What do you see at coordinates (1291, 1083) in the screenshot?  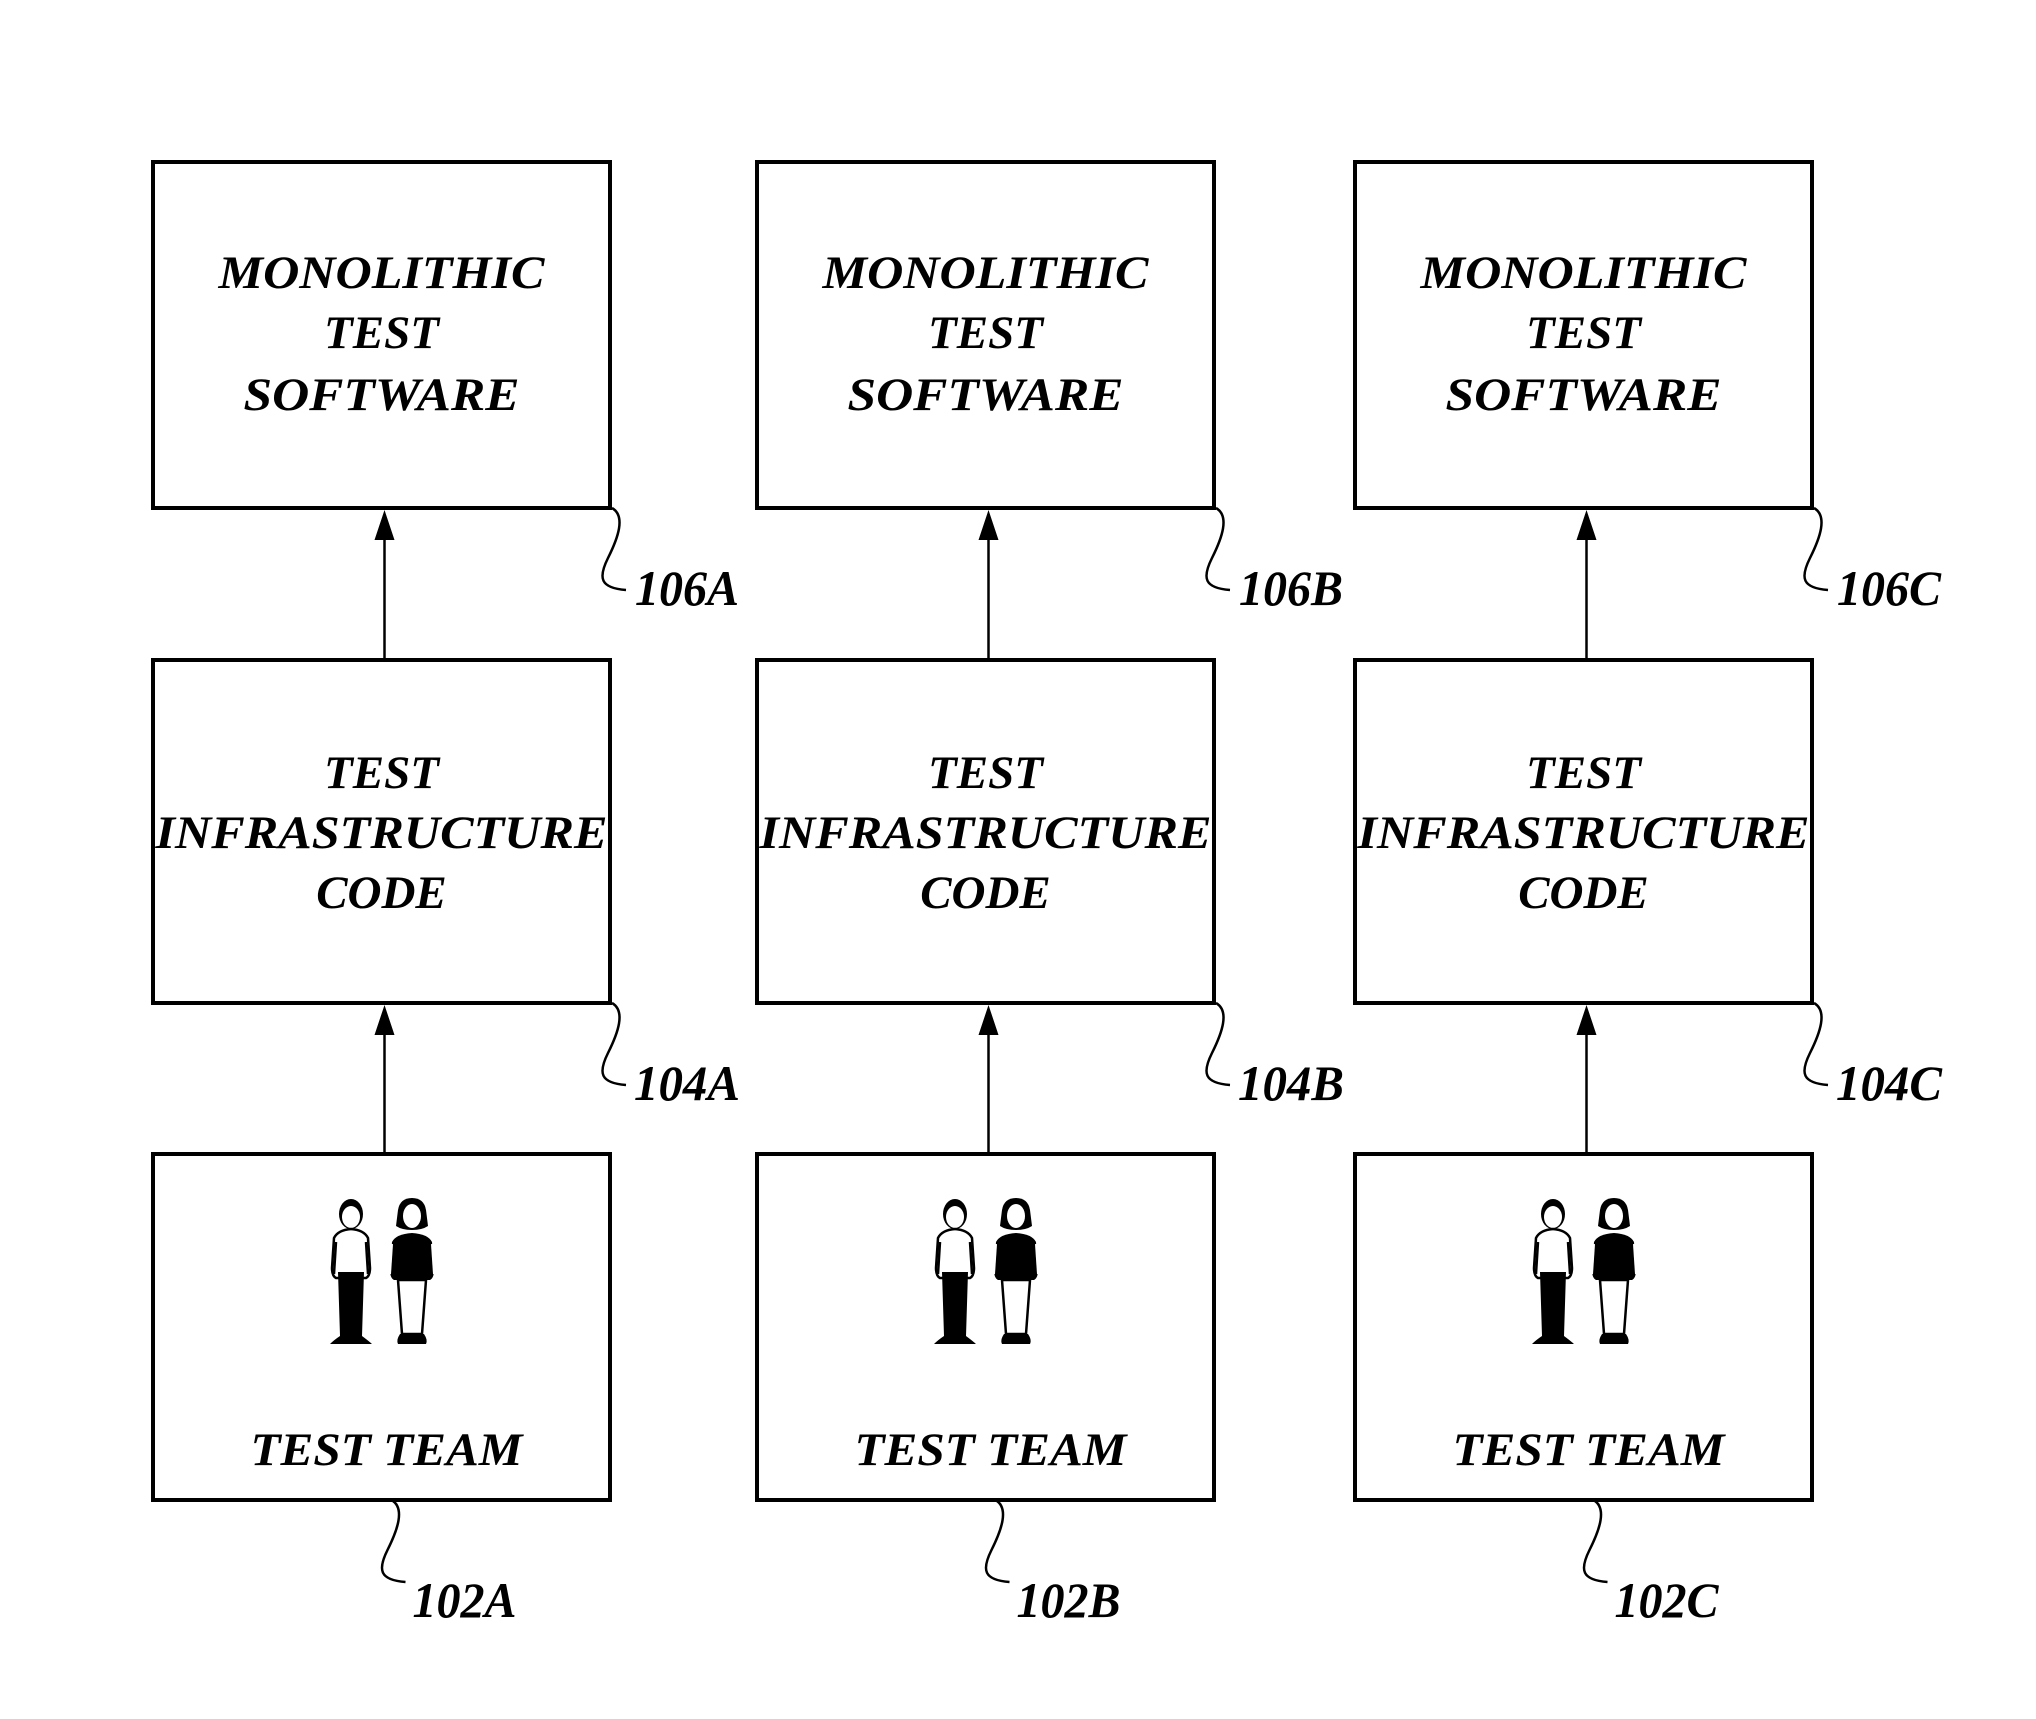 I see `reference-numeral: 104B` at bounding box center [1291, 1083].